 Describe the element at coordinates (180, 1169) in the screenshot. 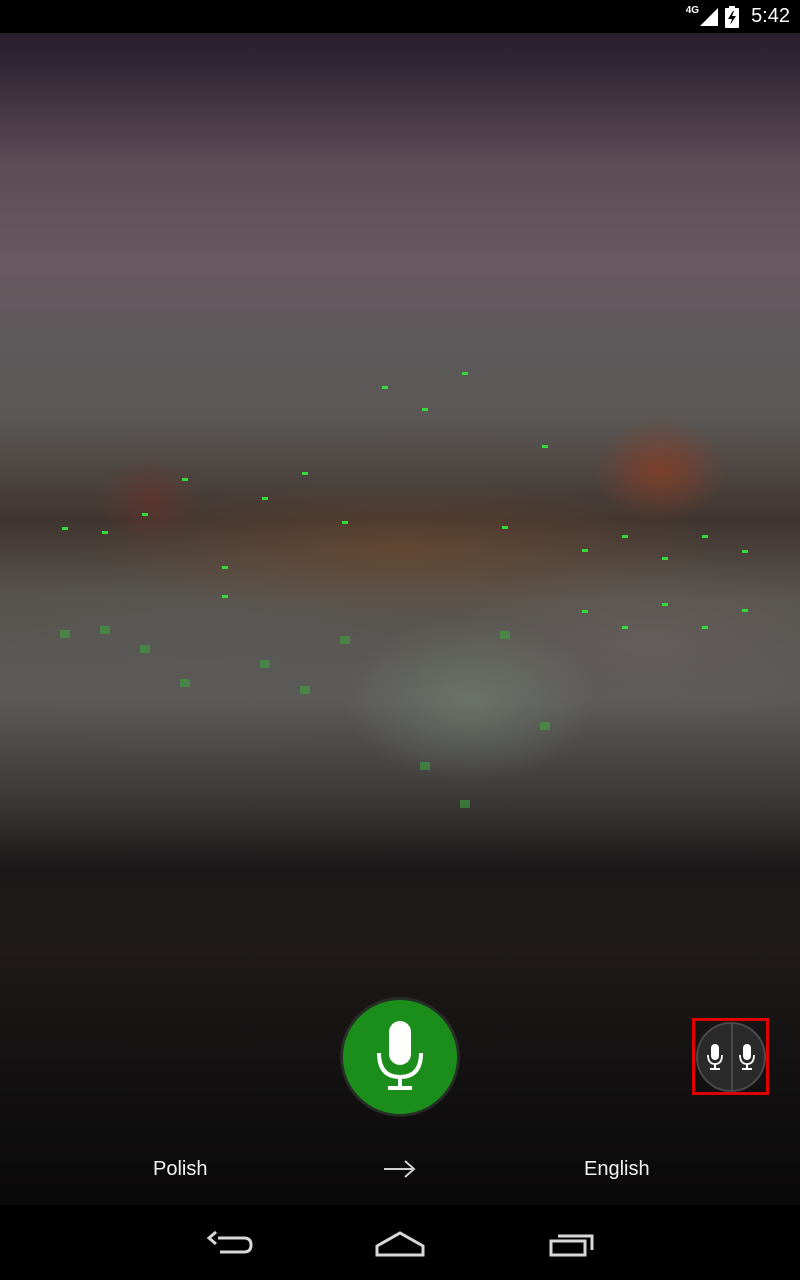

I see `source-language-button: Polish` at that location.